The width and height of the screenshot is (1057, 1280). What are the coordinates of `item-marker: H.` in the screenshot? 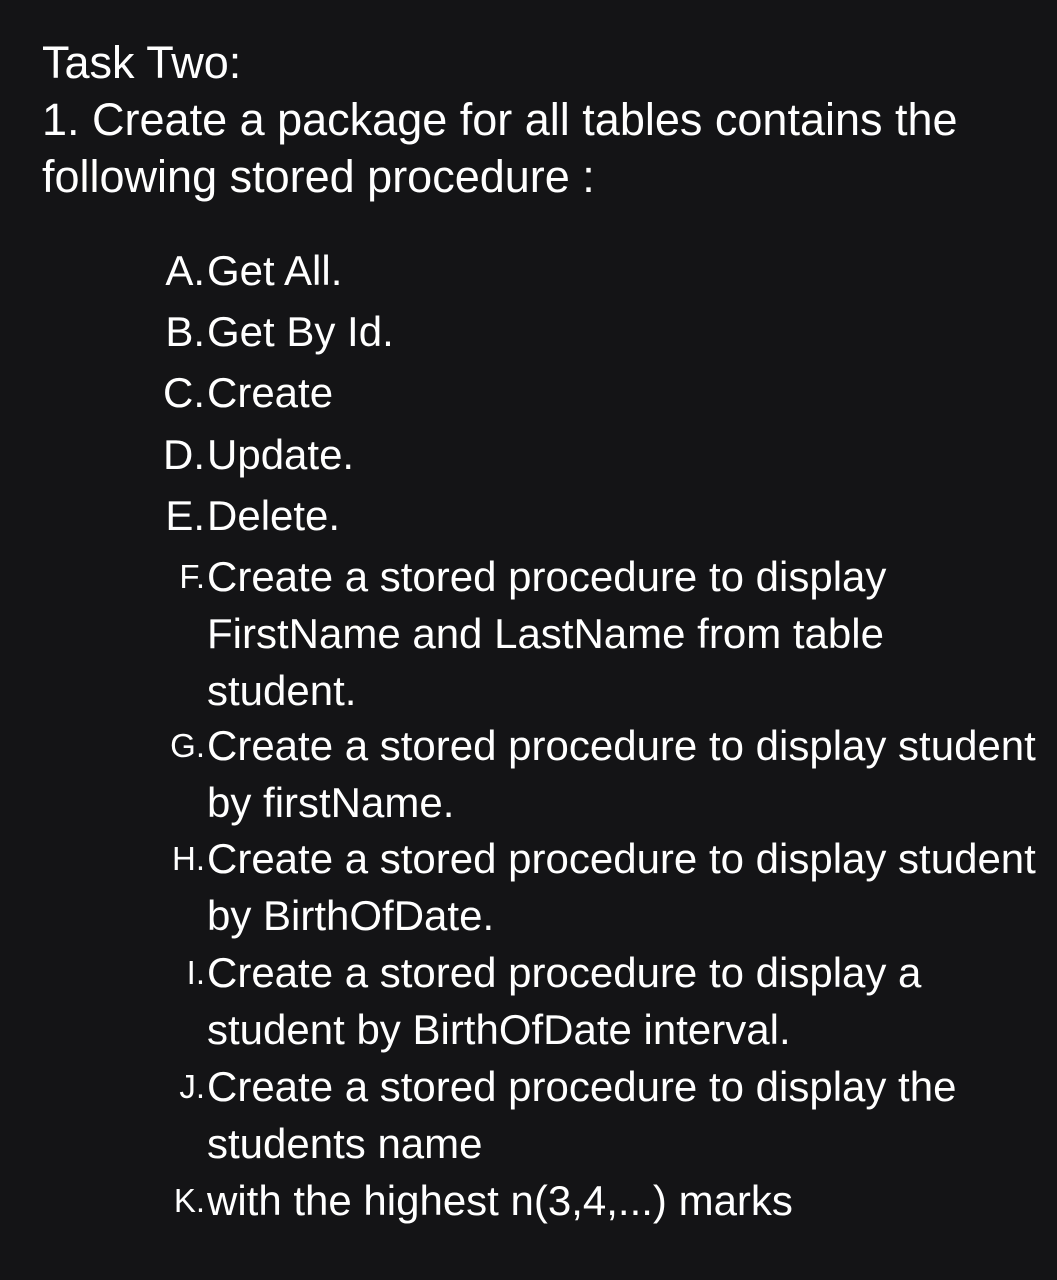 It's located at (188, 858).